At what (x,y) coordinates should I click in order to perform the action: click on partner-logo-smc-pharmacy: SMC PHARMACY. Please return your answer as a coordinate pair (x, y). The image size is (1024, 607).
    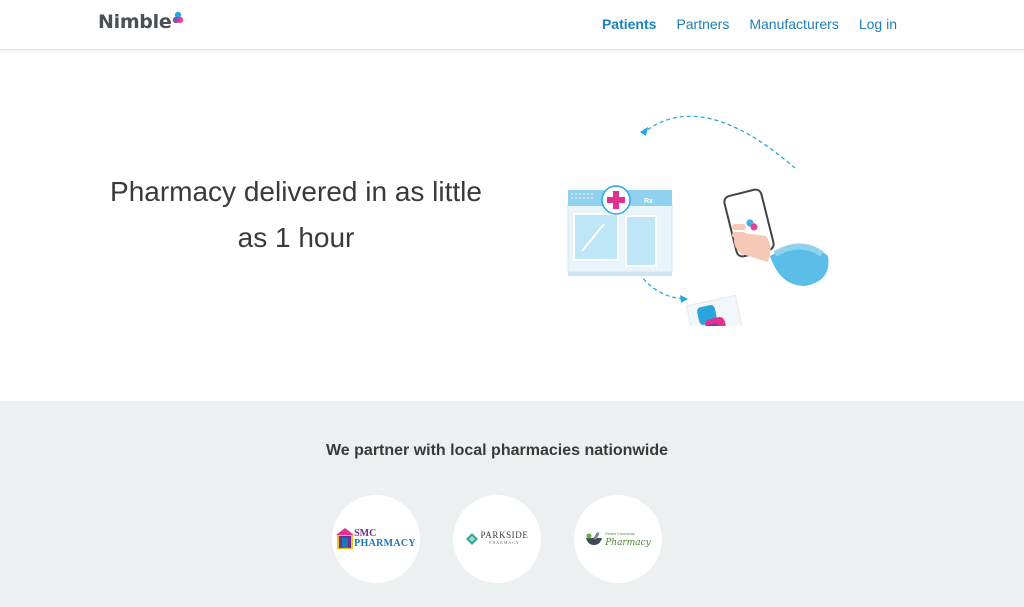
    Looking at the image, I should click on (376, 539).